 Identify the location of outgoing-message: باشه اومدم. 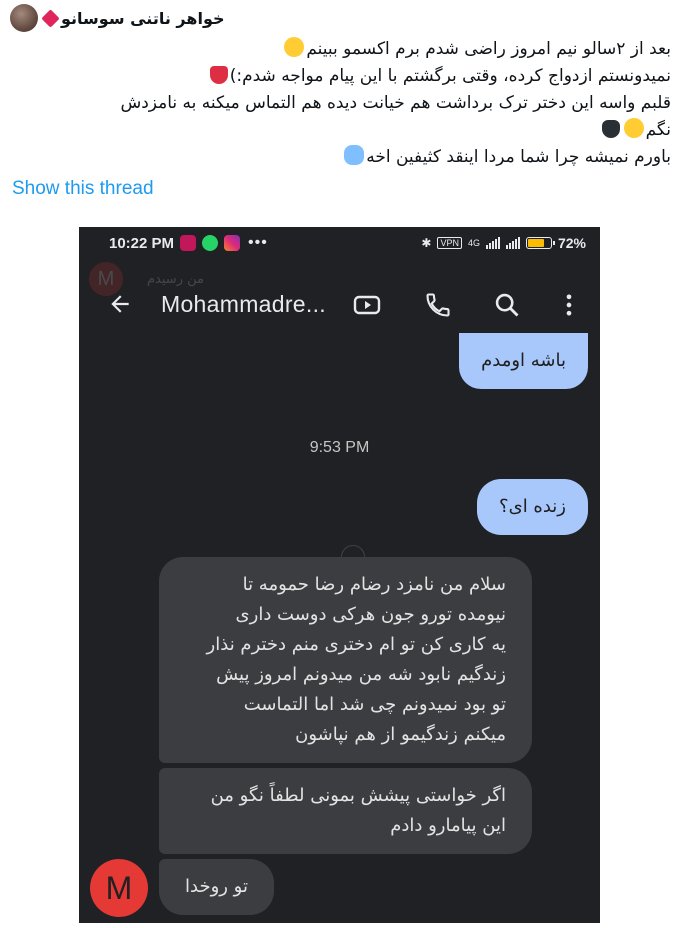
(523, 361).